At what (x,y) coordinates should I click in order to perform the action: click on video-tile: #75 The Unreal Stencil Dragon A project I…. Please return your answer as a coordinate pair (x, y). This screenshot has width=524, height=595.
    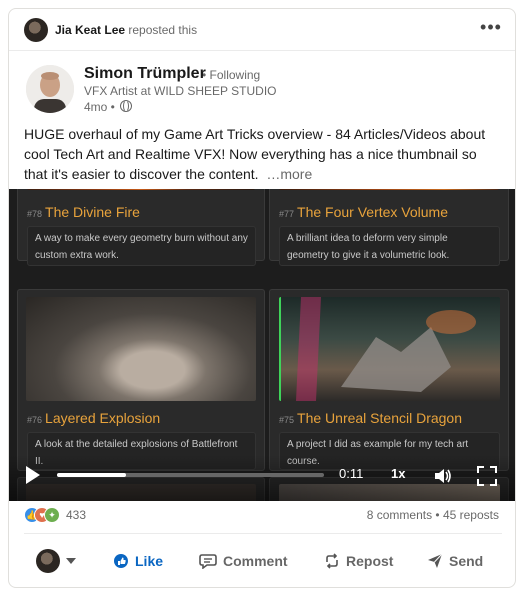
    Looking at the image, I should click on (389, 380).